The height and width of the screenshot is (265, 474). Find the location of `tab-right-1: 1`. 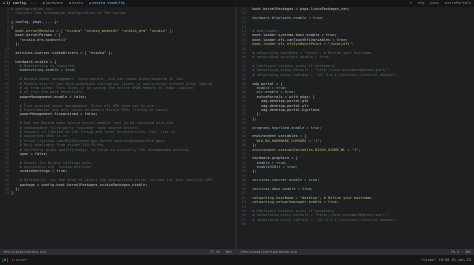

tab-right-1: 1 is located at coordinates (411, 3).